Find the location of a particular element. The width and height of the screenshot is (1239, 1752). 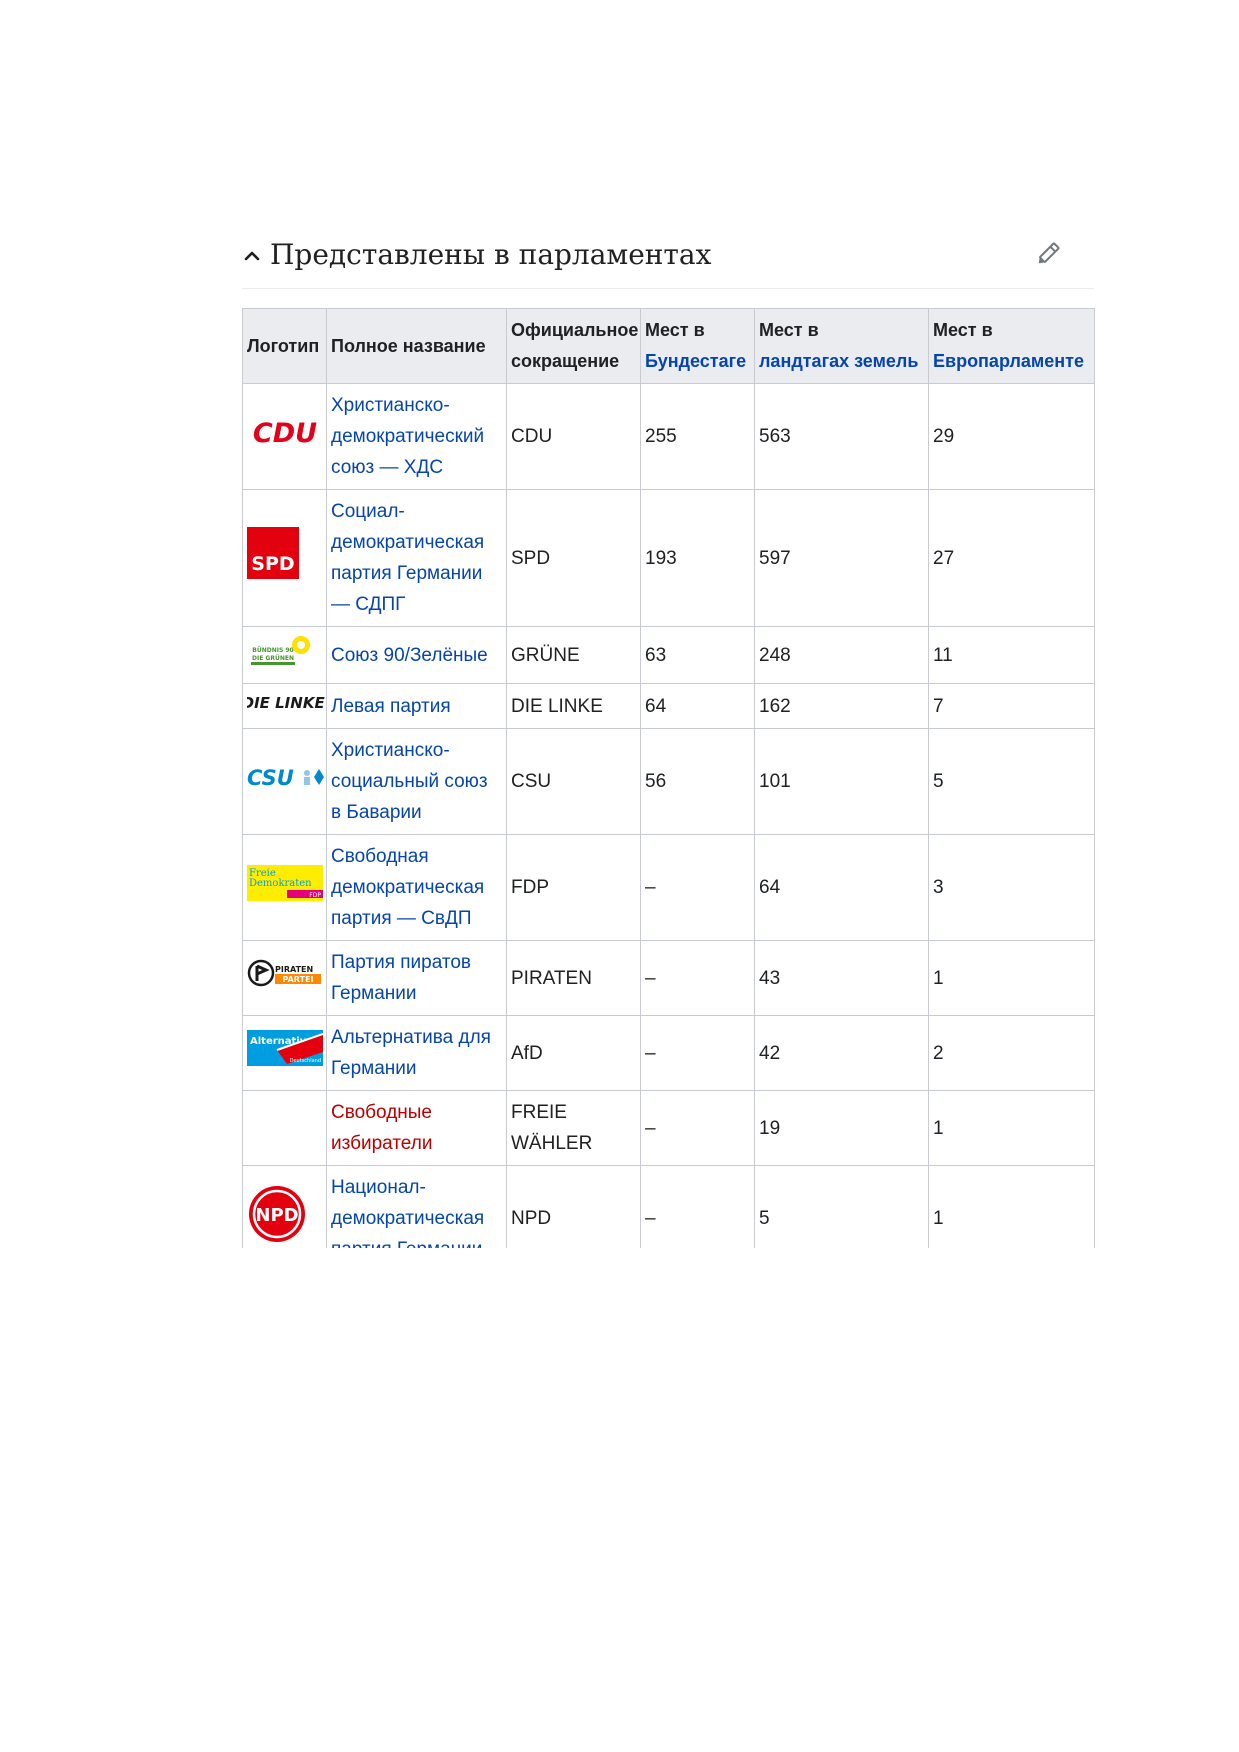

landtag-cell: 19 is located at coordinates (841, 1128).